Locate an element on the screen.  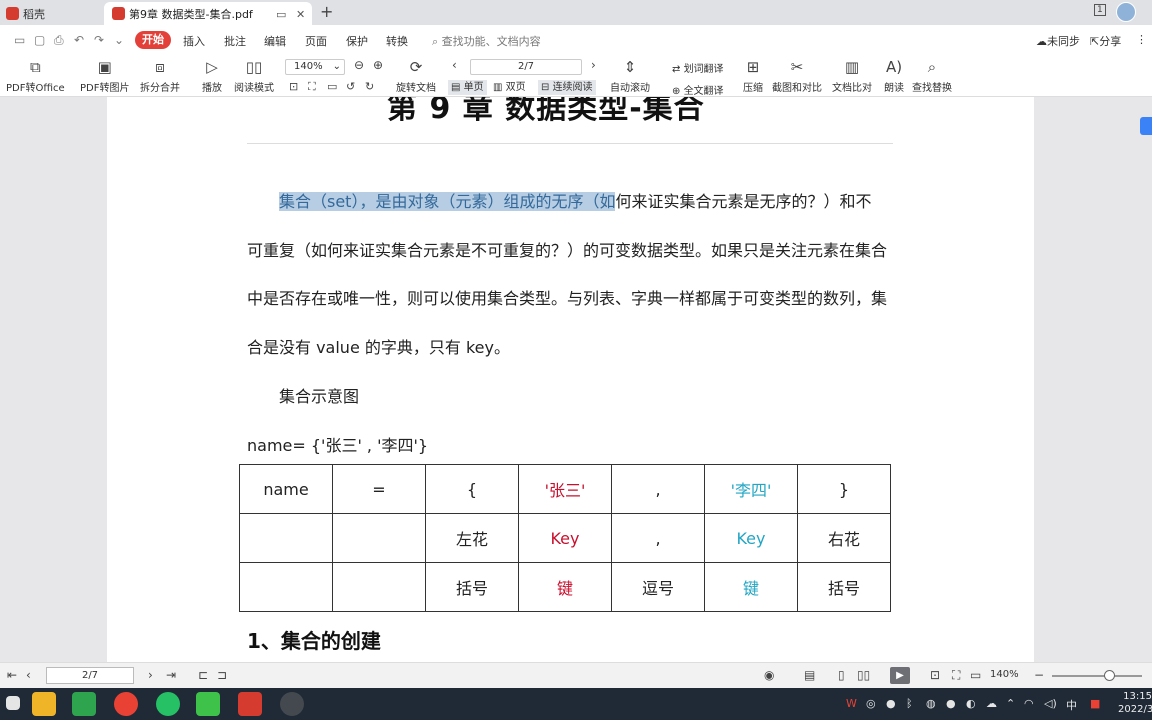
page-view-icon: ▤ is located at coordinates (809, 675).